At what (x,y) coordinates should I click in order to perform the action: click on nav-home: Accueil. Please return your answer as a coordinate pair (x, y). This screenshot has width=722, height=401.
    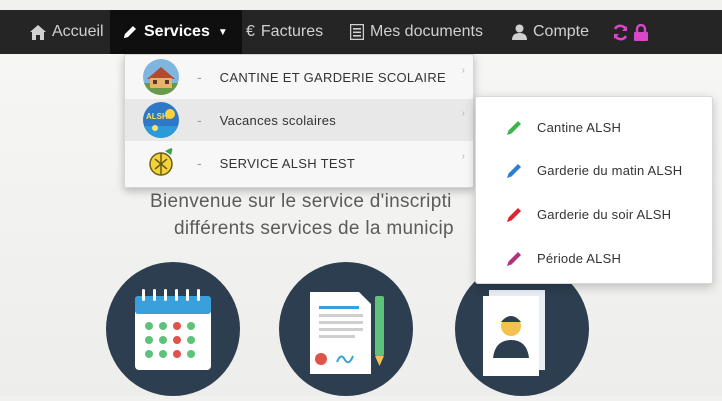
    Looking at the image, I should click on (67, 32).